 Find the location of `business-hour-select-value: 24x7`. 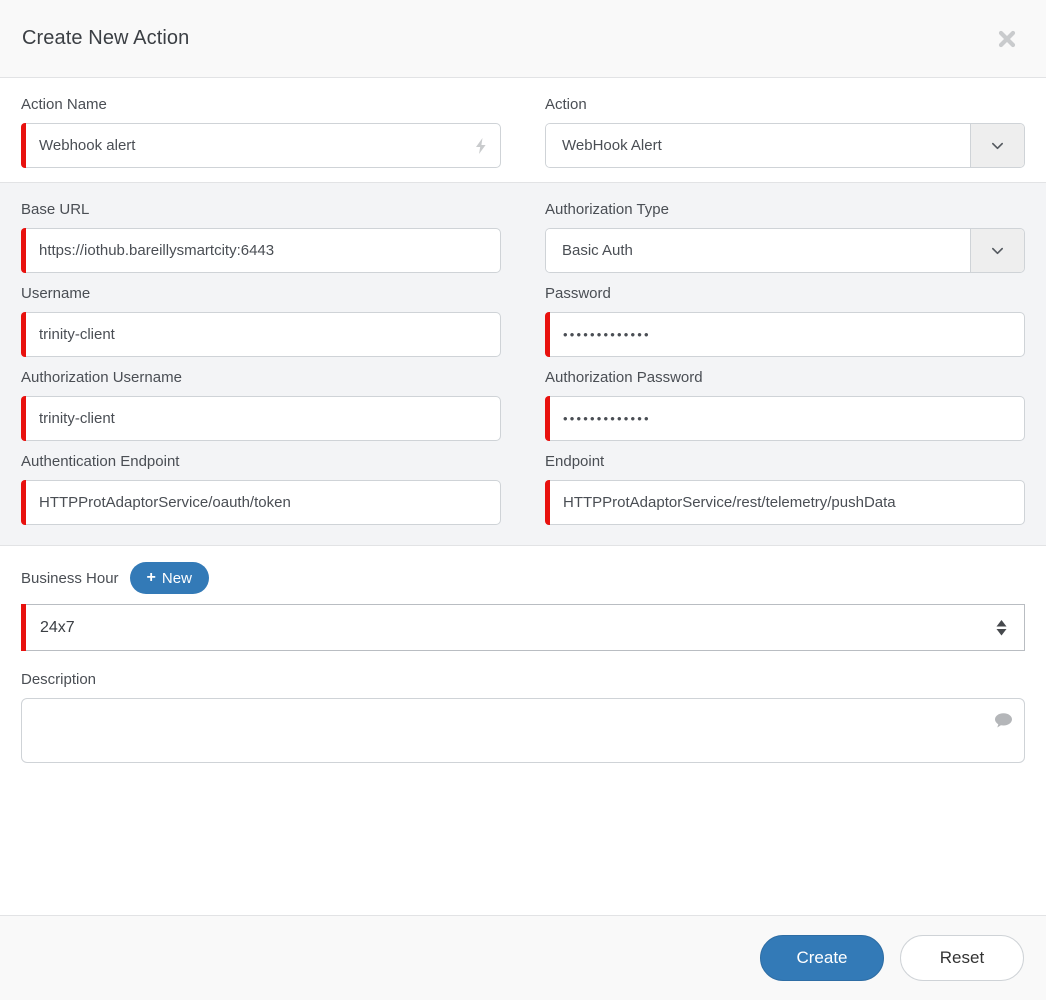

business-hour-select-value: 24x7 is located at coordinates (57, 627).